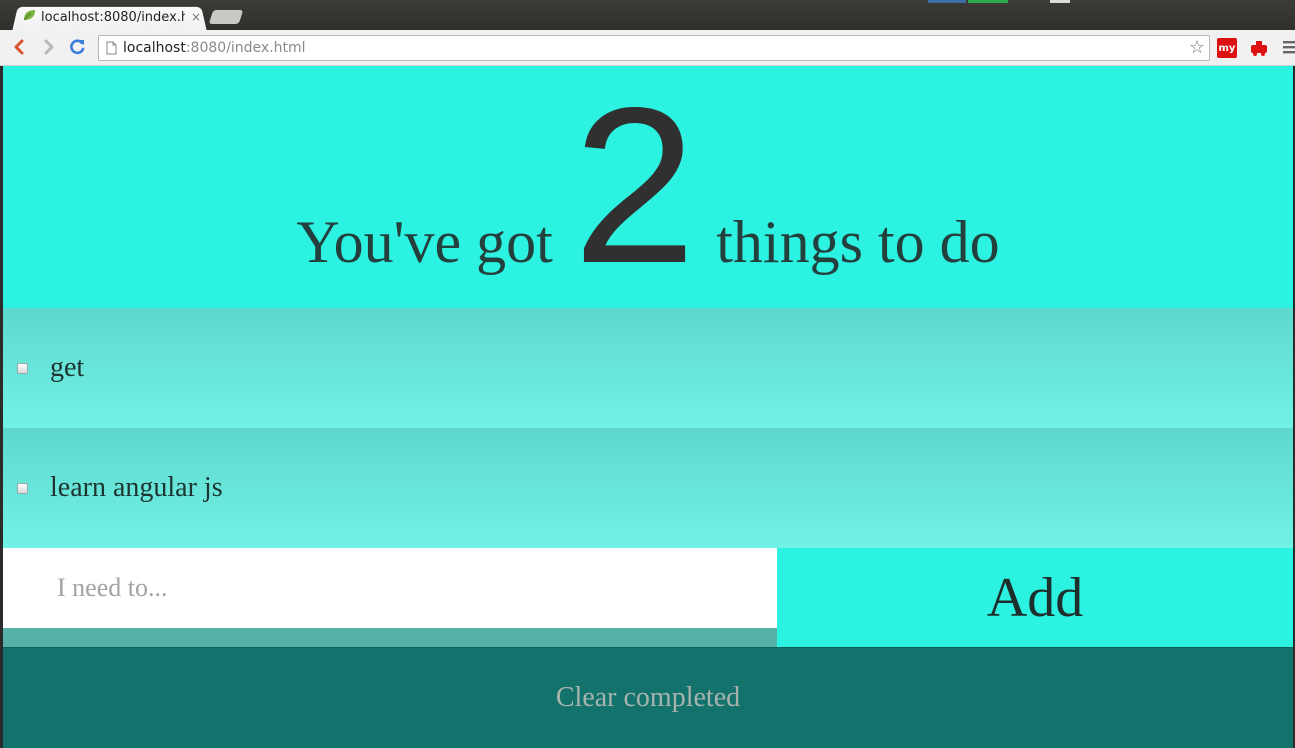  I want to click on forward-arrow-icon, so click(49, 47).